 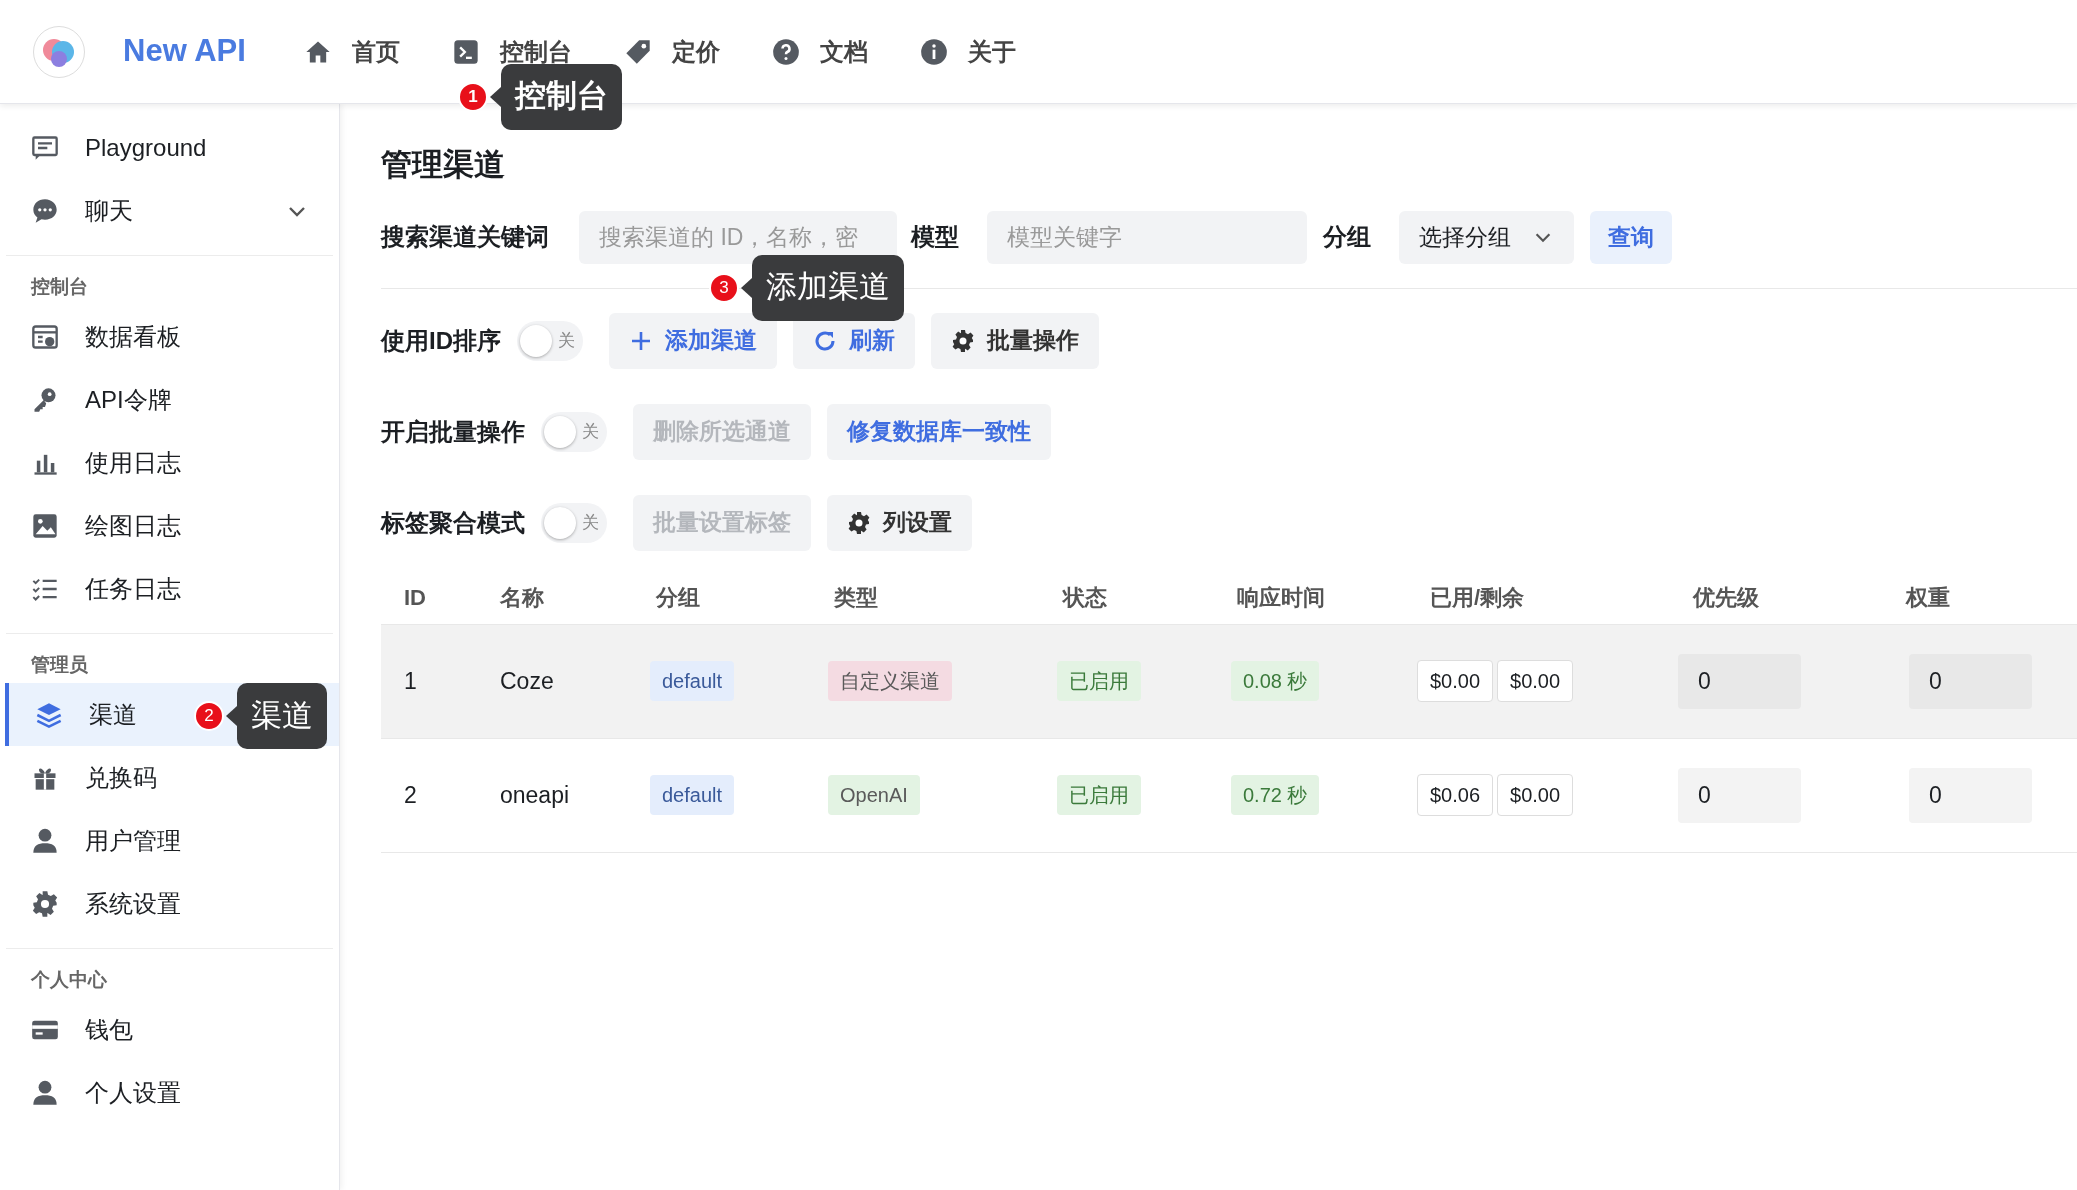 What do you see at coordinates (1275, 795) in the screenshot?
I see `tag: 0.72 秒` at bounding box center [1275, 795].